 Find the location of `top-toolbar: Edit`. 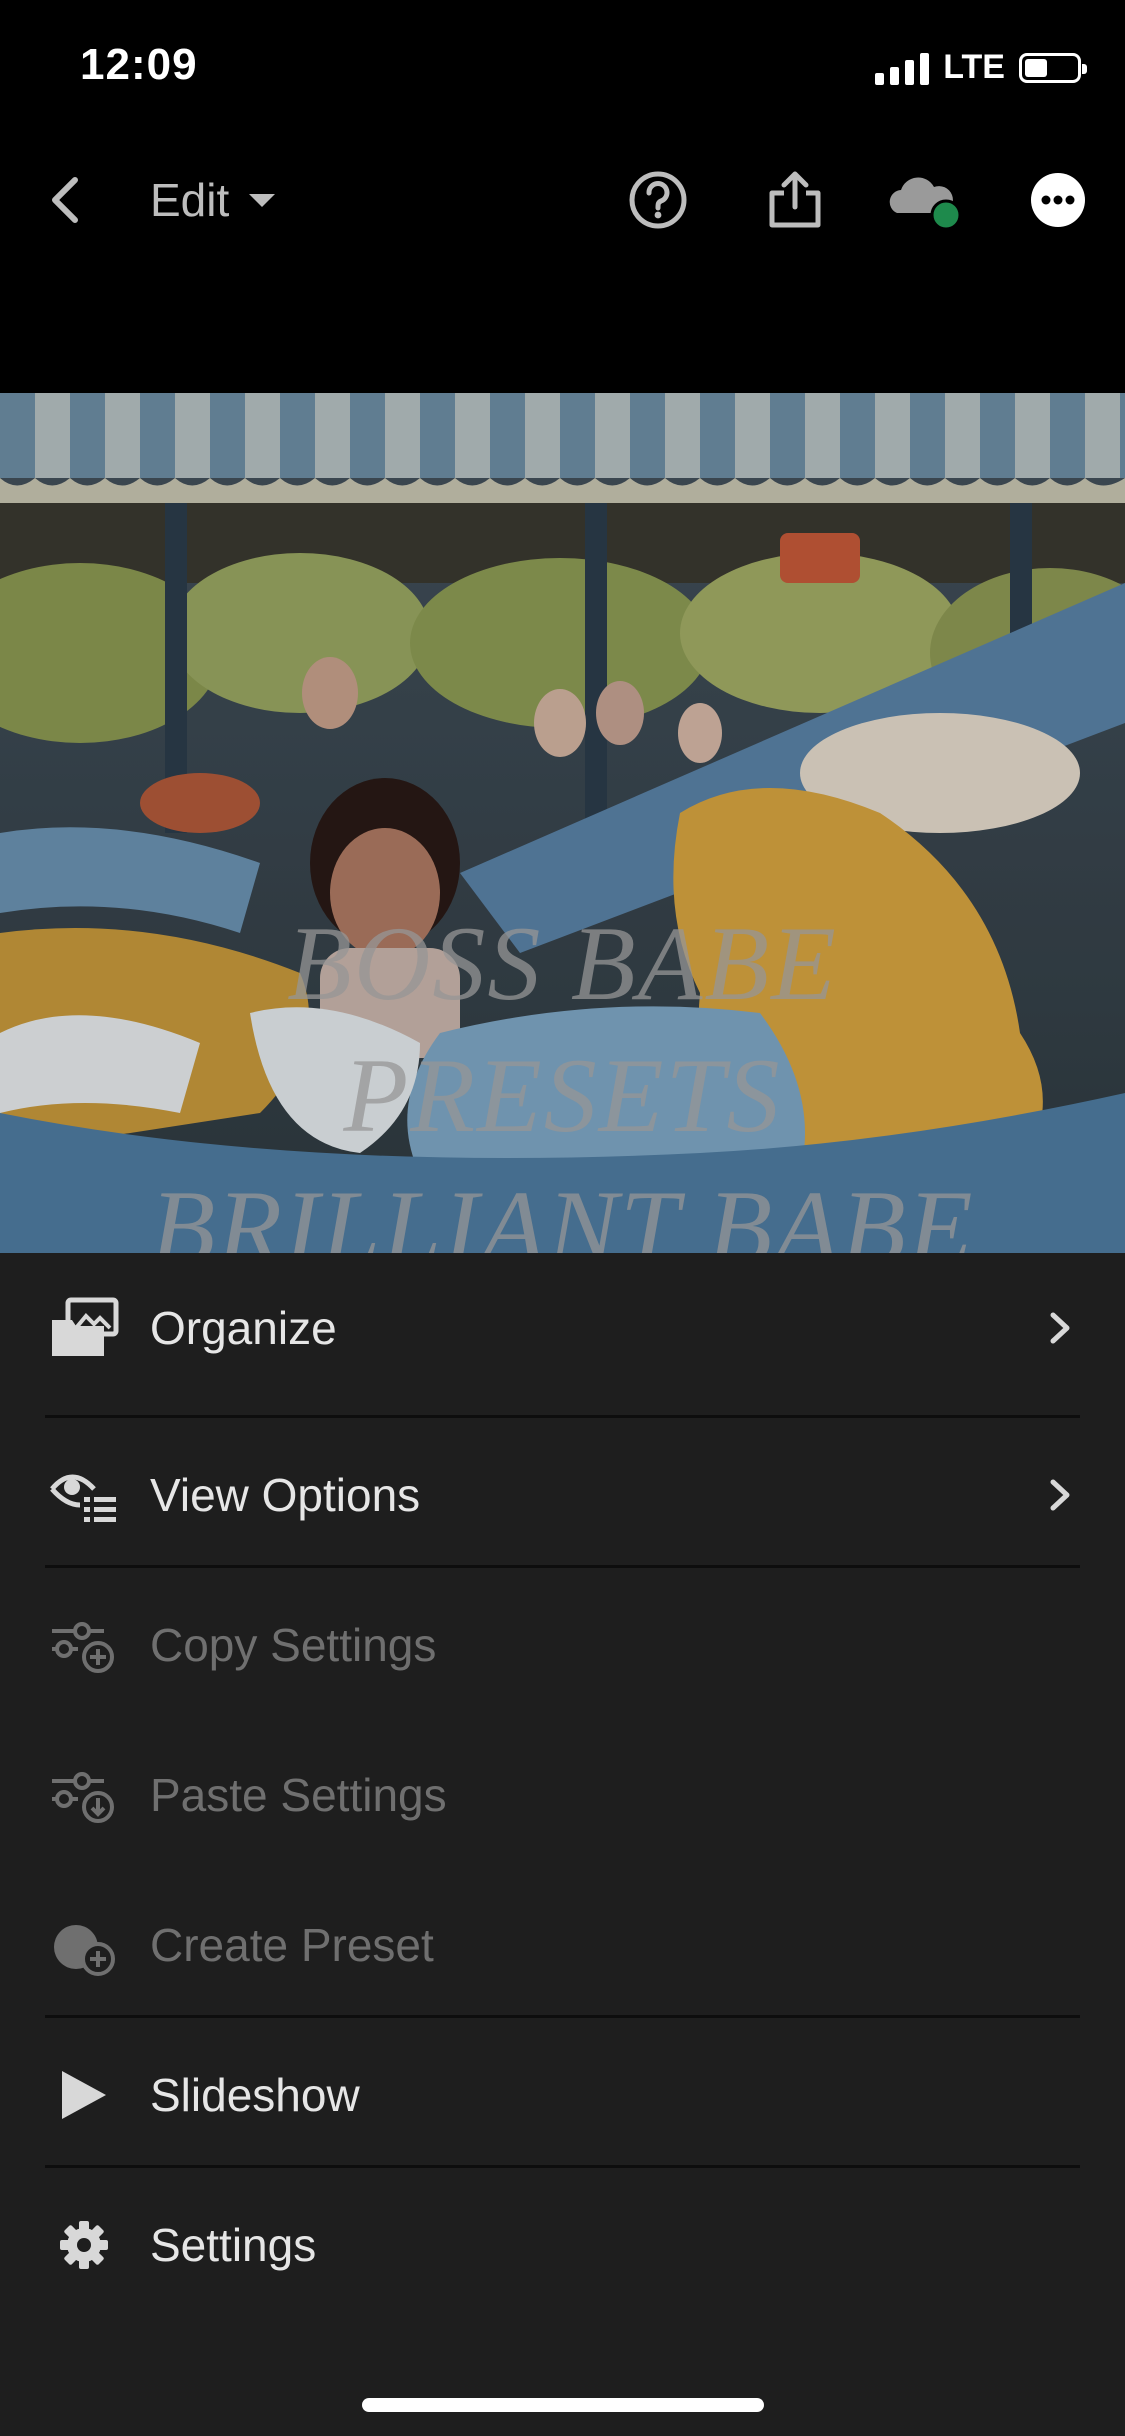

top-toolbar: Edit is located at coordinates (562, 200).